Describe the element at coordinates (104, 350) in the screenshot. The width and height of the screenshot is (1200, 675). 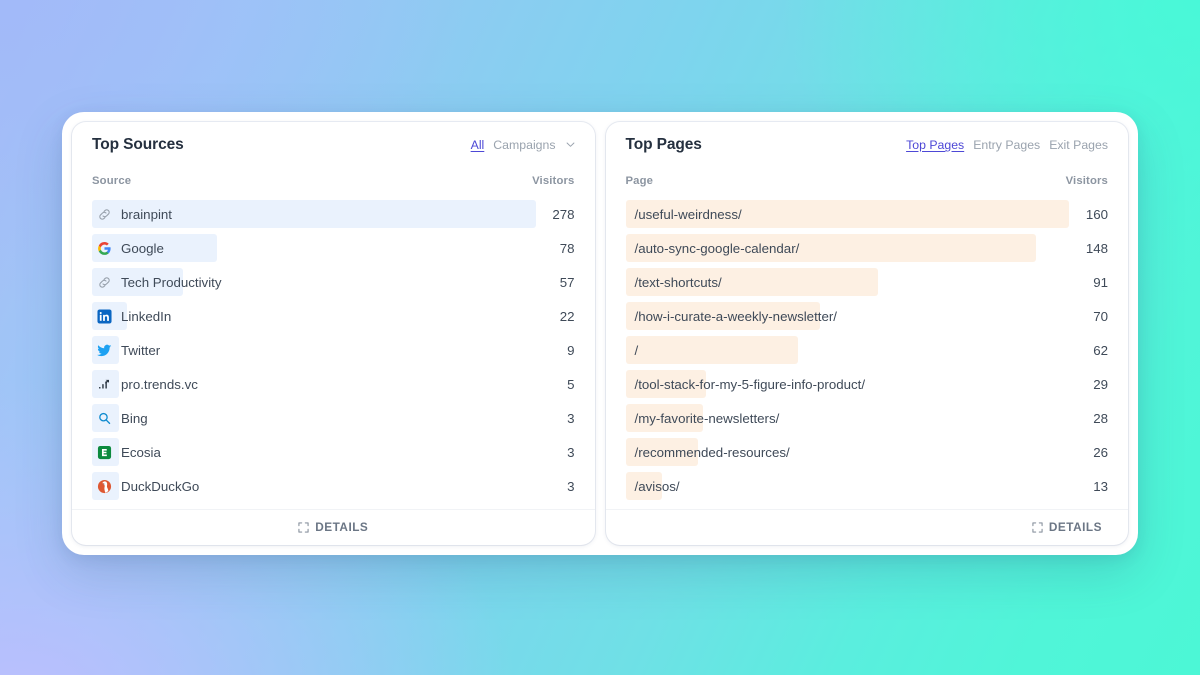
I see `twitter-icon` at that location.